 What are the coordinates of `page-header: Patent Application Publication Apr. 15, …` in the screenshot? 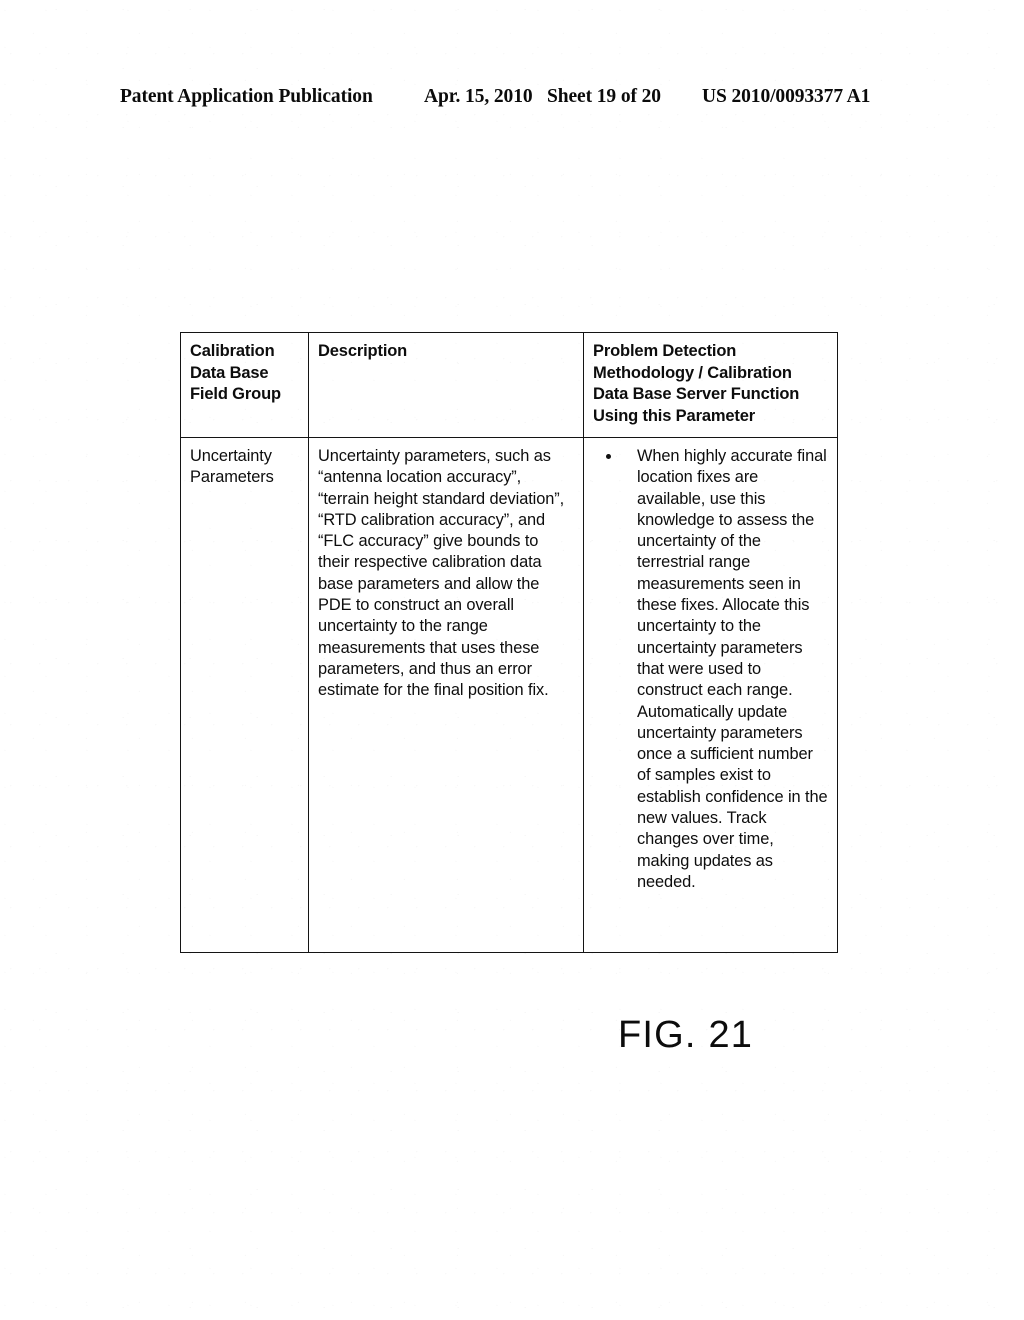 It's located at (515, 100).